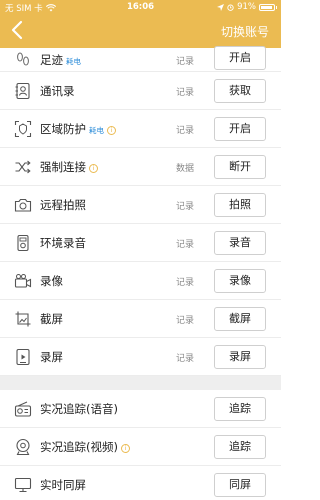  I want to click on chevron-left-icon, so click(17, 30).